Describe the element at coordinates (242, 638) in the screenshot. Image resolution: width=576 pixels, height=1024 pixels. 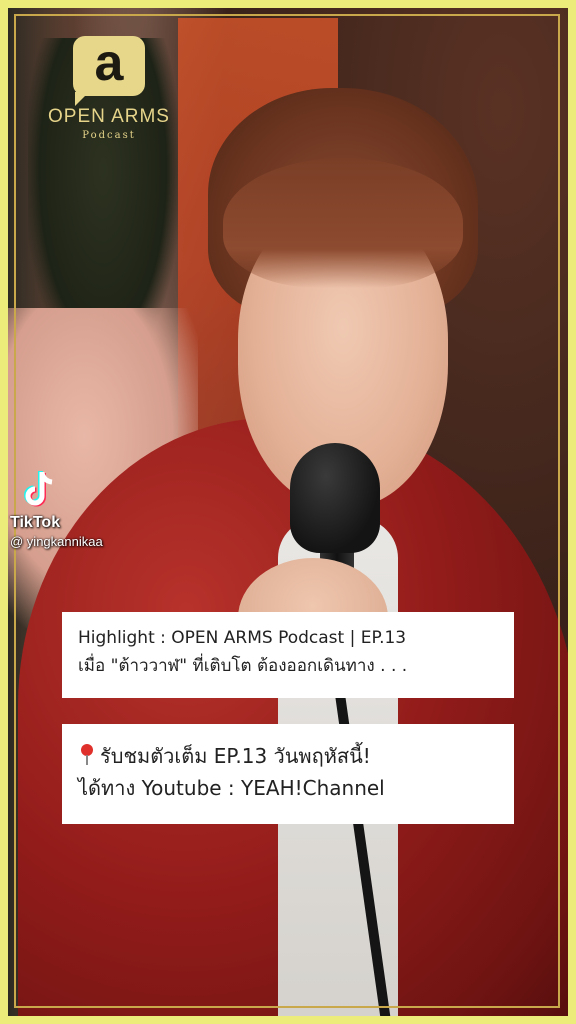
I see `caption-title-line: Highlight : OPEN ARMS Podcast | EP.13` at that location.